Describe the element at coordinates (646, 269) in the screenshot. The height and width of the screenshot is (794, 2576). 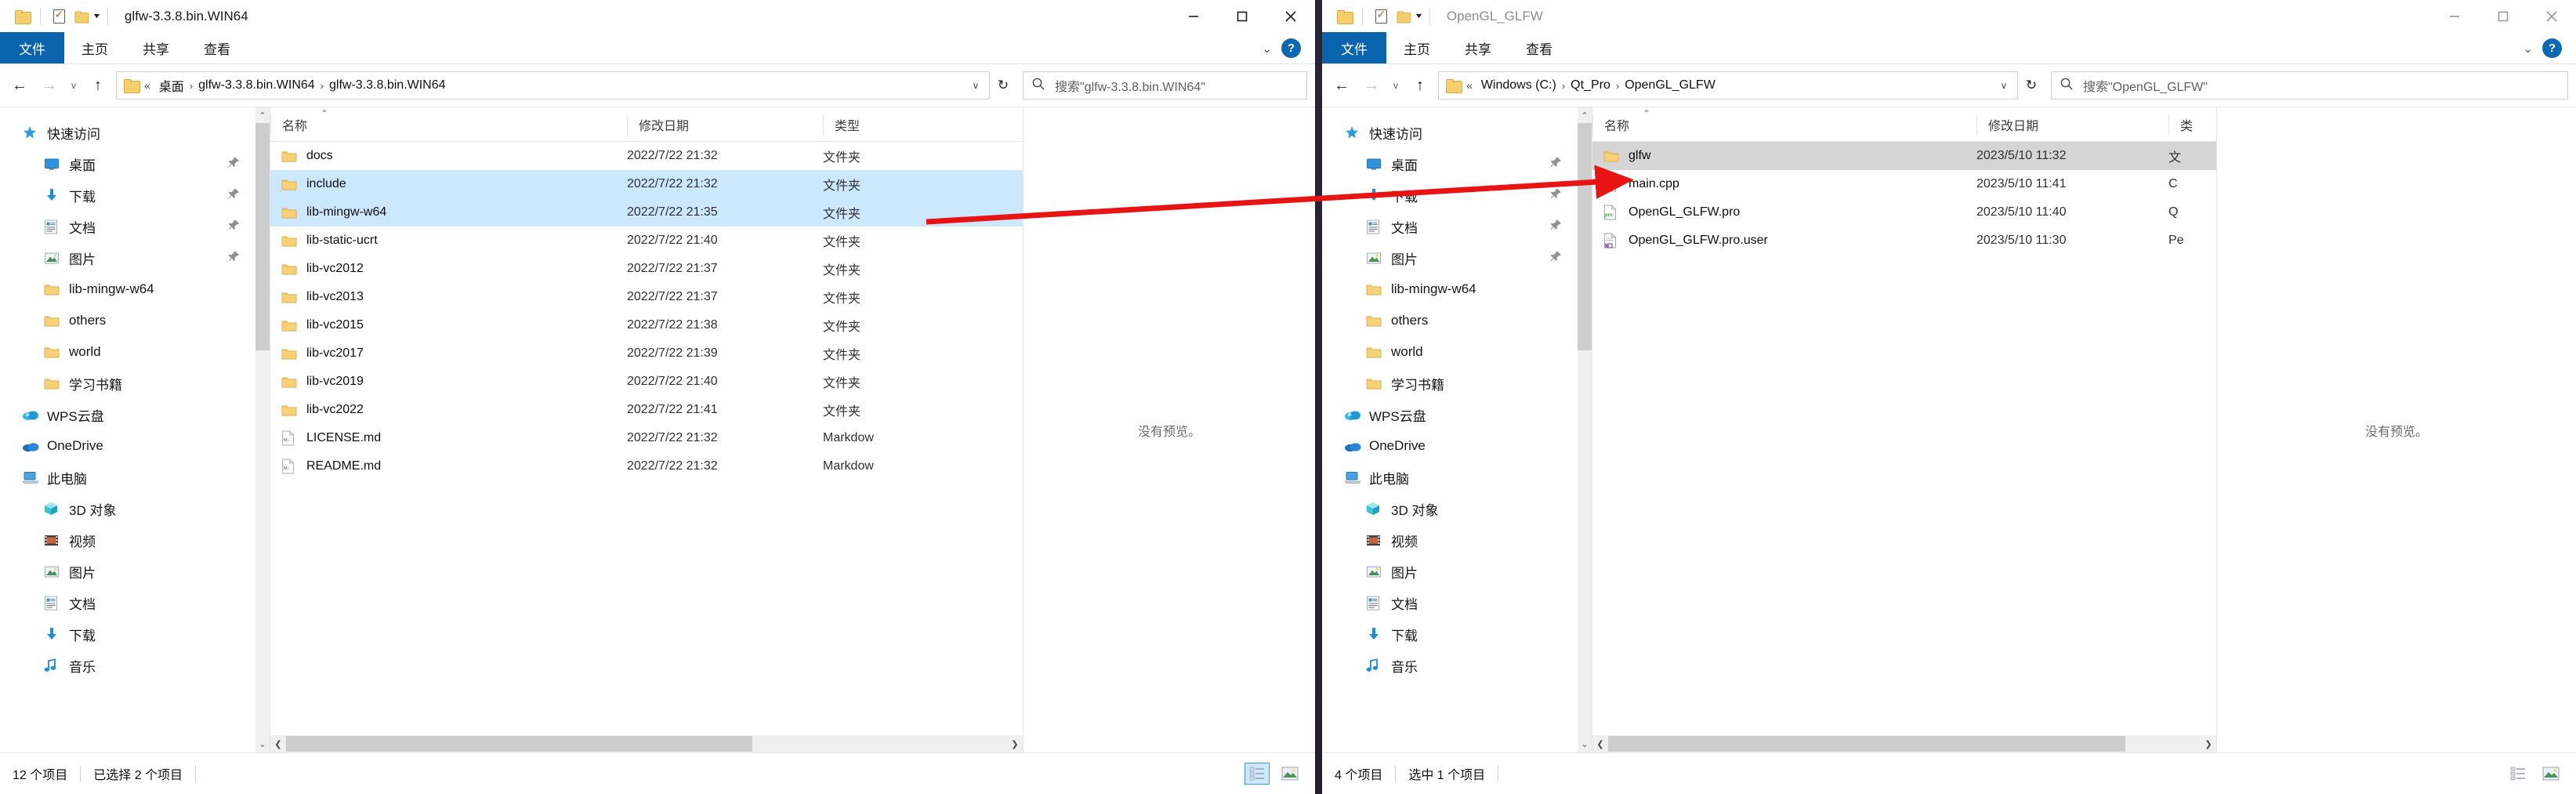
I see `table-row: lib-vc2012 2022/7/22 21:37 文件夹` at that location.